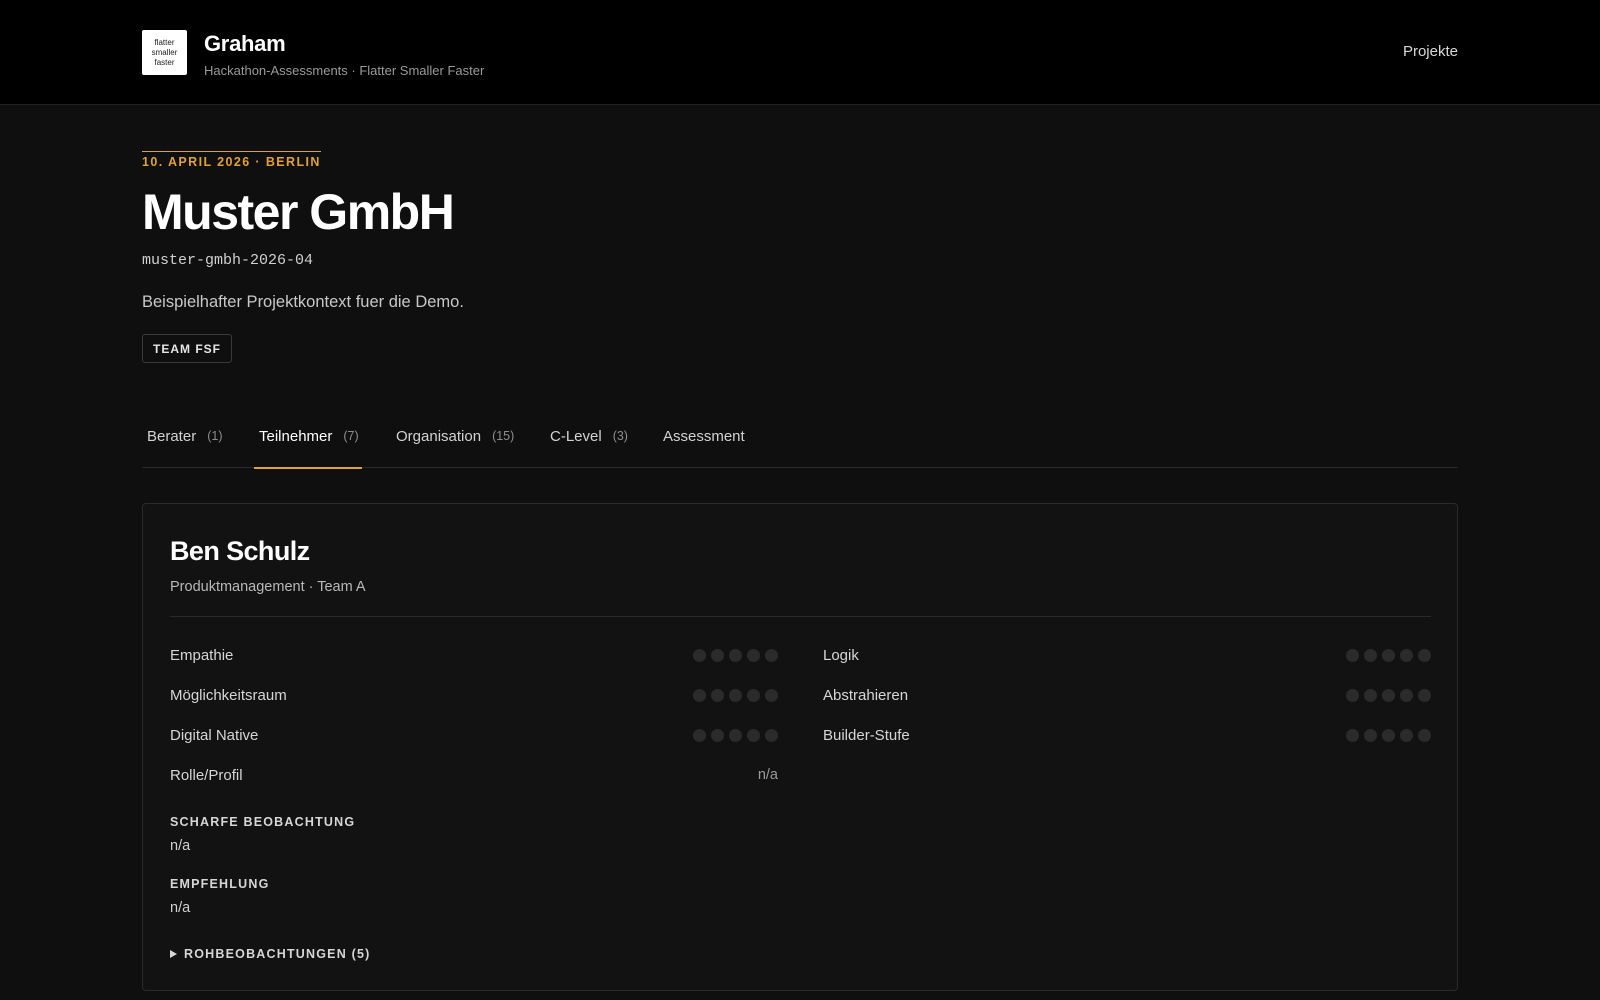 Image resolution: width=1600 pixels, height=1000 pixels. What do you see at coordinates (474, 695) in the screenshot?
I see `metric-moeglichkeitsraum: Möglichkeitsraum` at bounding box center [474, 695].